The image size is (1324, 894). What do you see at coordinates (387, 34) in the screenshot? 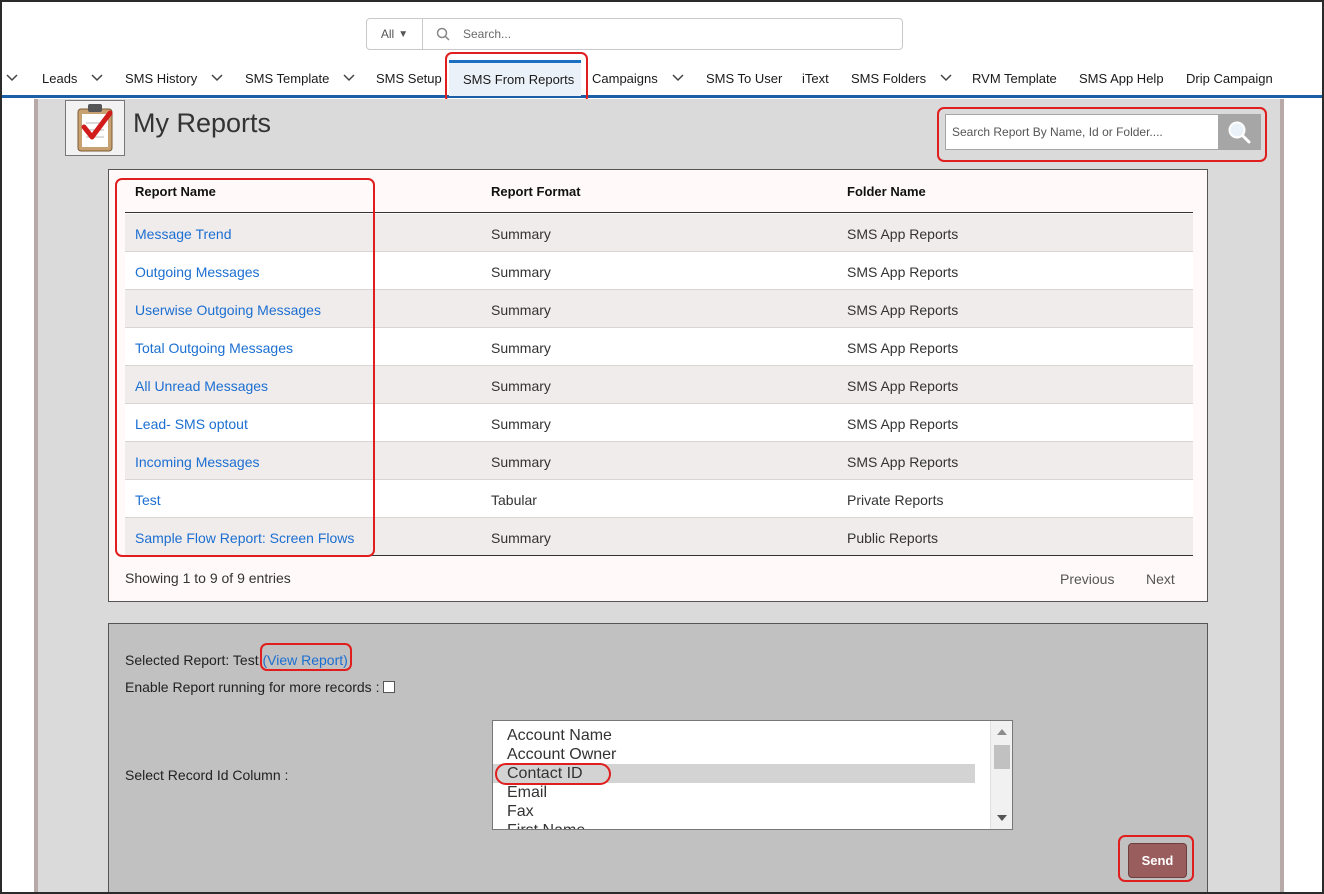
I see `search-scope-label: All` at bounding box center [387, 34].